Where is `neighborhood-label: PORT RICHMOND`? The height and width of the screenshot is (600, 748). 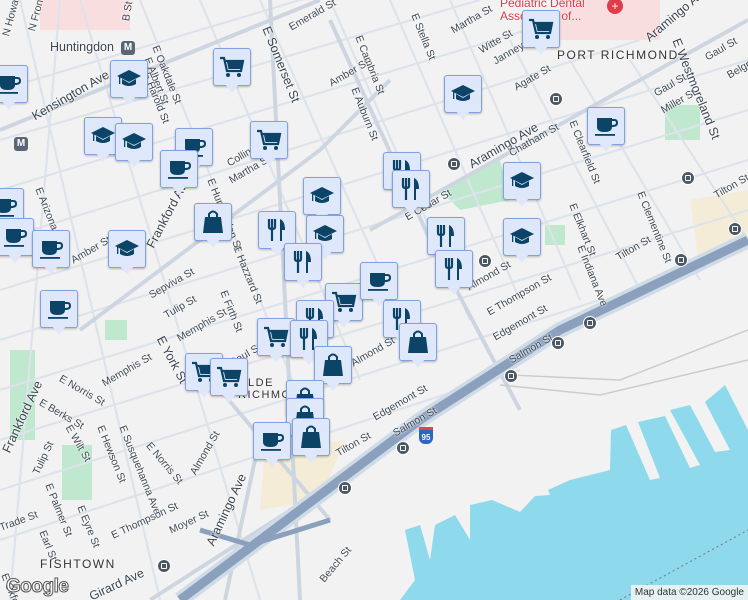
neighborhood-label: PORT RICHMOND is located at coordinates (618, 55).